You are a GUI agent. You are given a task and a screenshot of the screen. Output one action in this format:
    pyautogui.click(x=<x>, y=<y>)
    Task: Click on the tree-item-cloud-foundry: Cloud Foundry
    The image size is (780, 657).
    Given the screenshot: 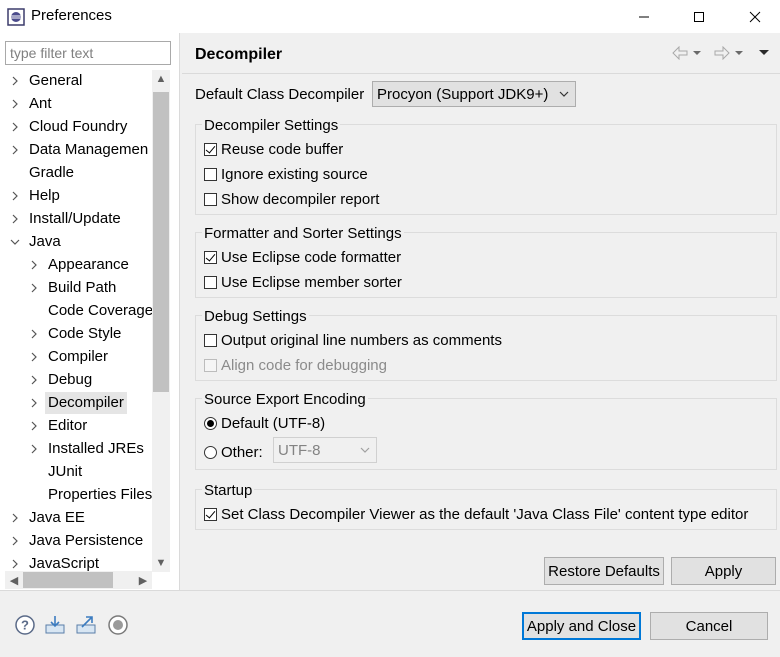 What is the action you would take?
    pyautogui.click(x=76, y=127)
    